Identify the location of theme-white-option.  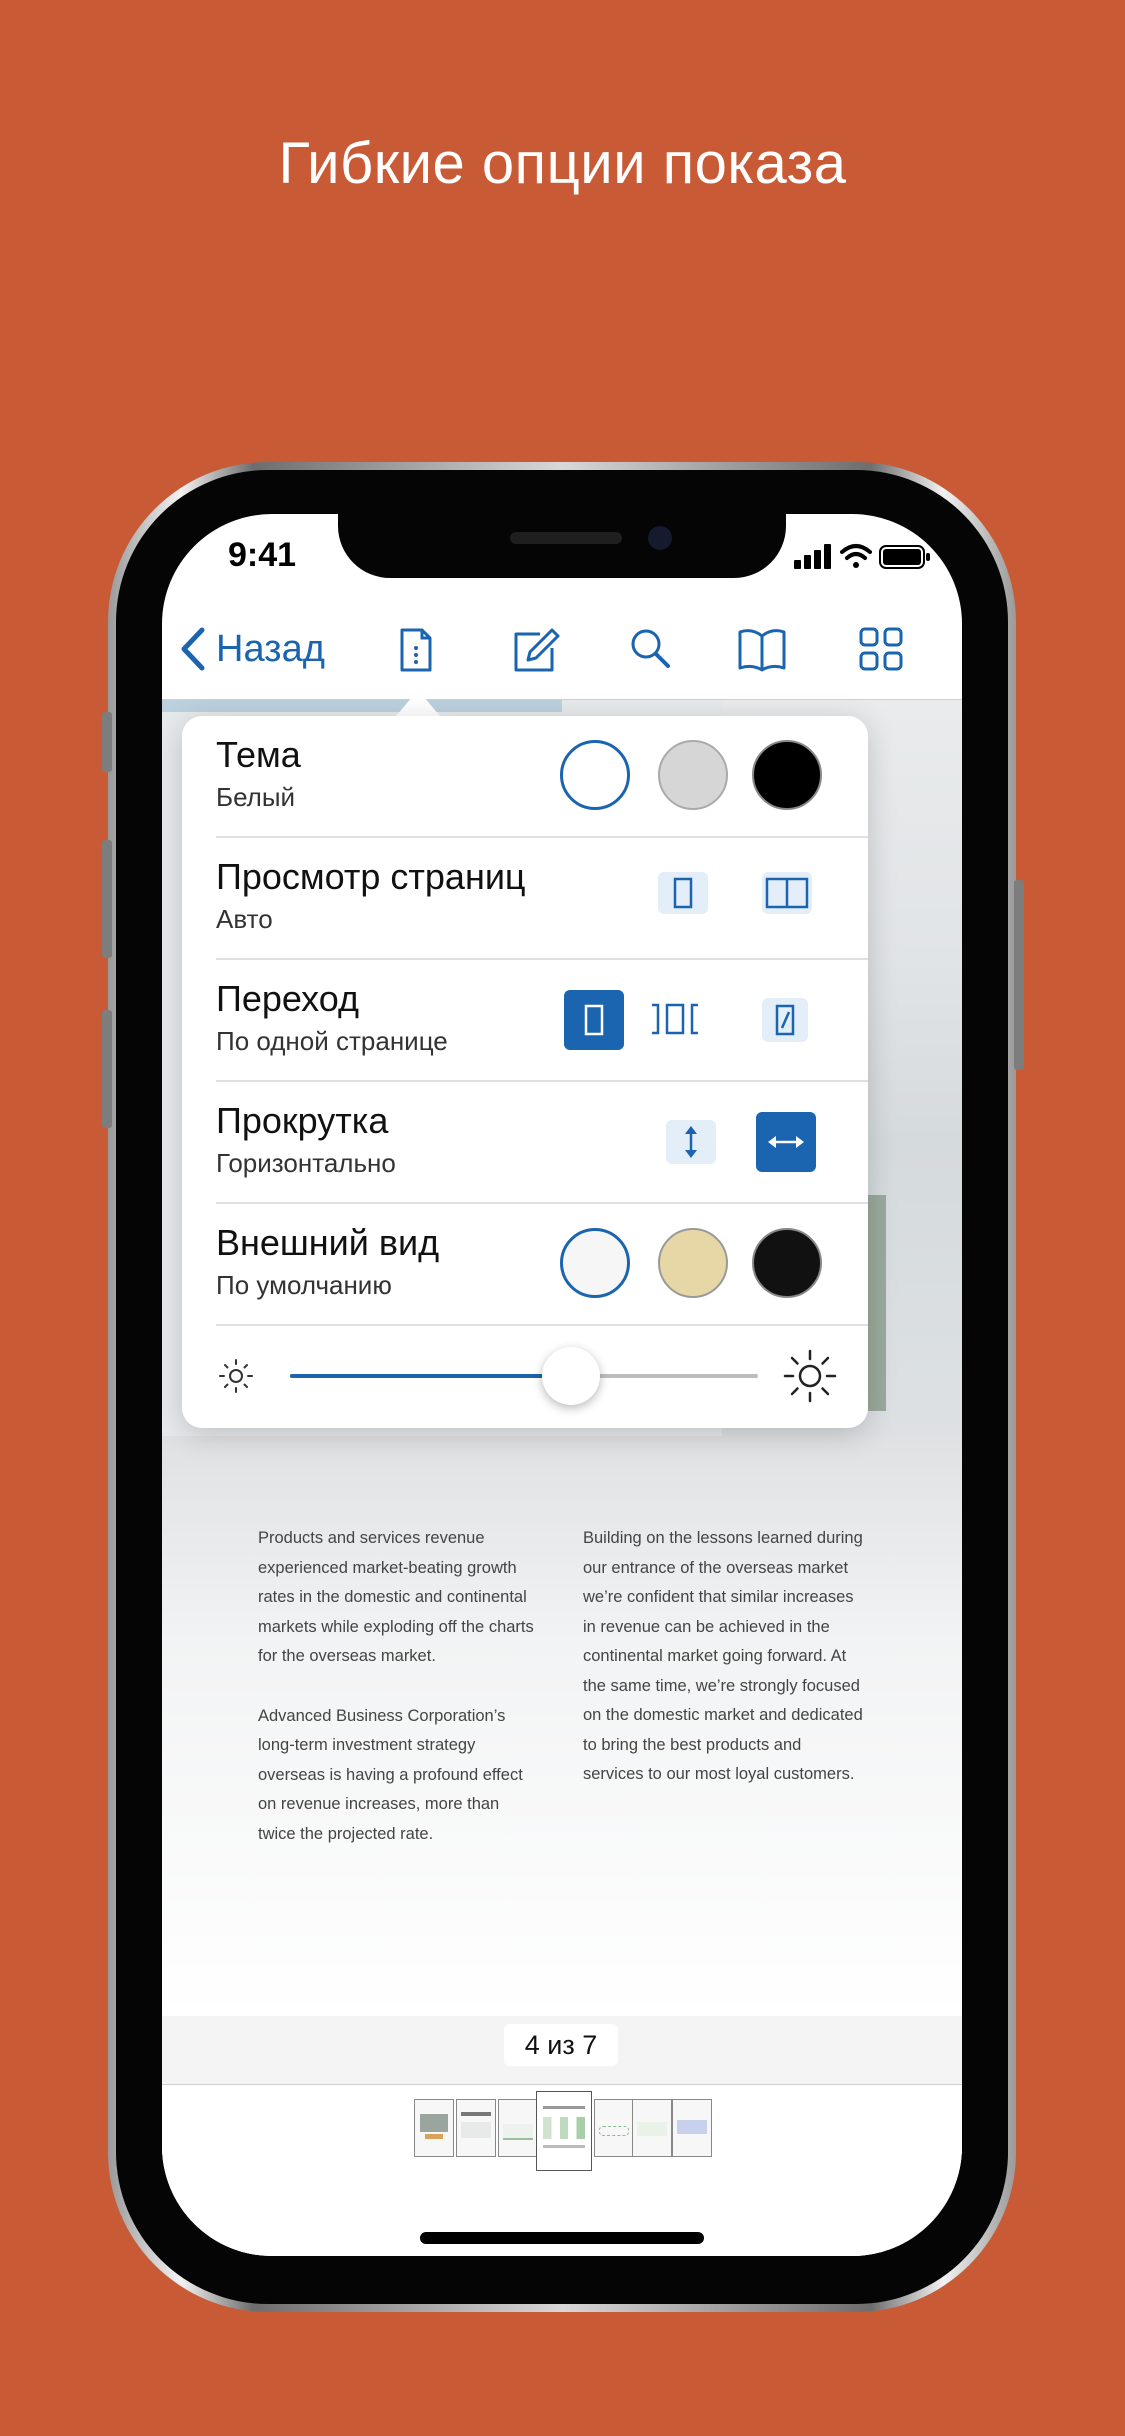
(595, 775).